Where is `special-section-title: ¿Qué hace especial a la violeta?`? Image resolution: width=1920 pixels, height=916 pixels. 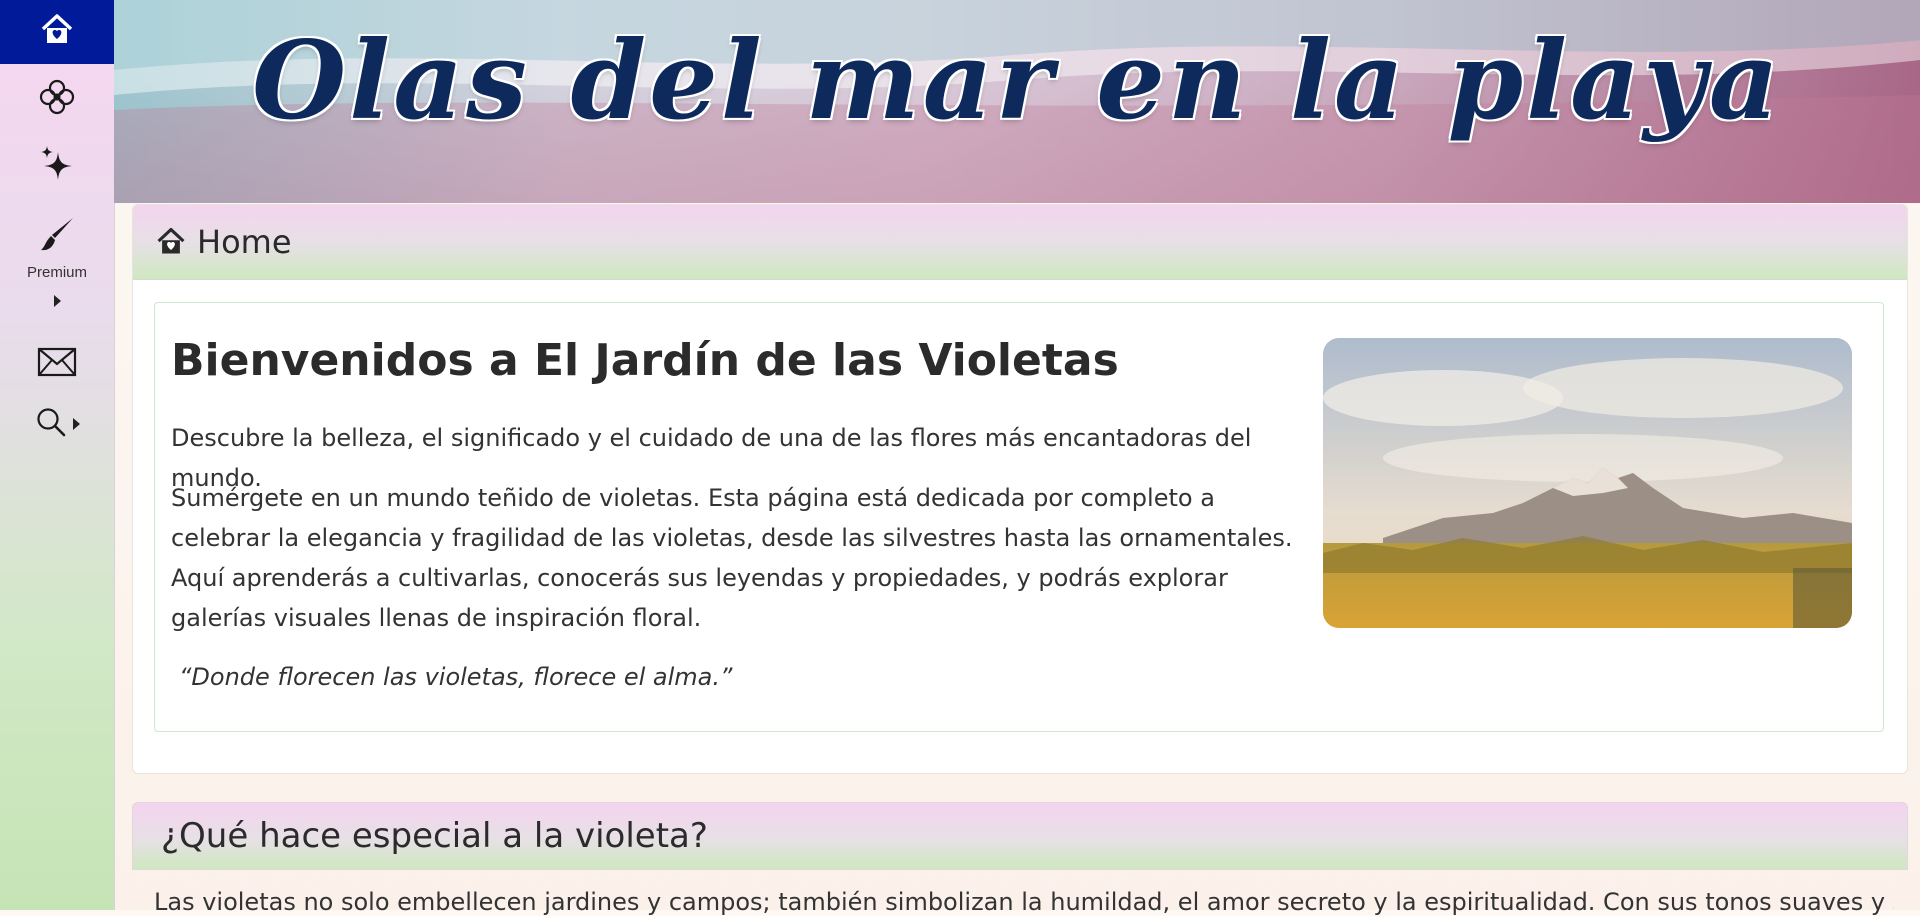
special-section-title: ¿Qué hace especial a la violeta? is located at coordinates (434, 836).